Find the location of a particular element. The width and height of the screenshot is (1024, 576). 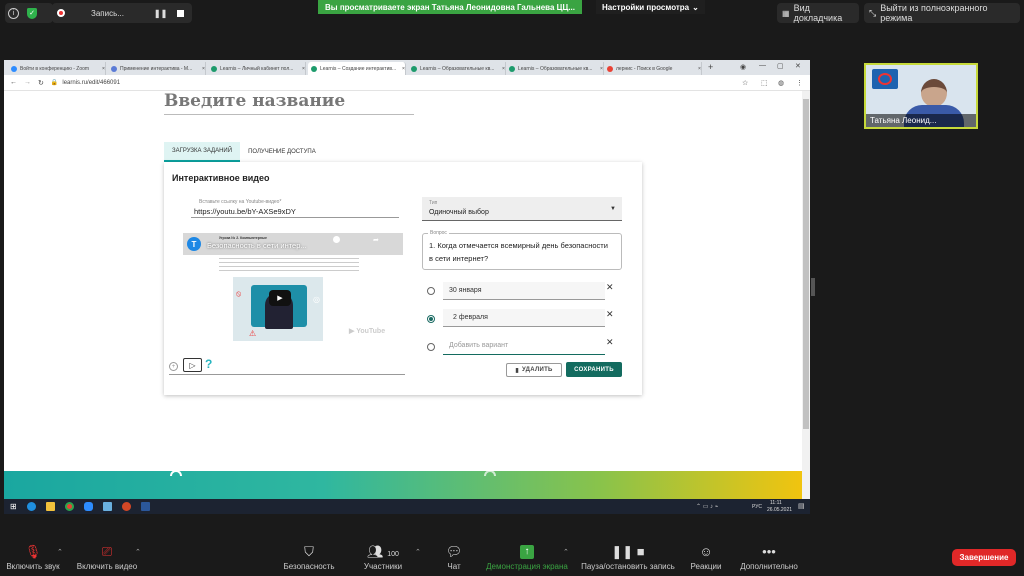

stop-record-icon is located at coordinates (181, 13).